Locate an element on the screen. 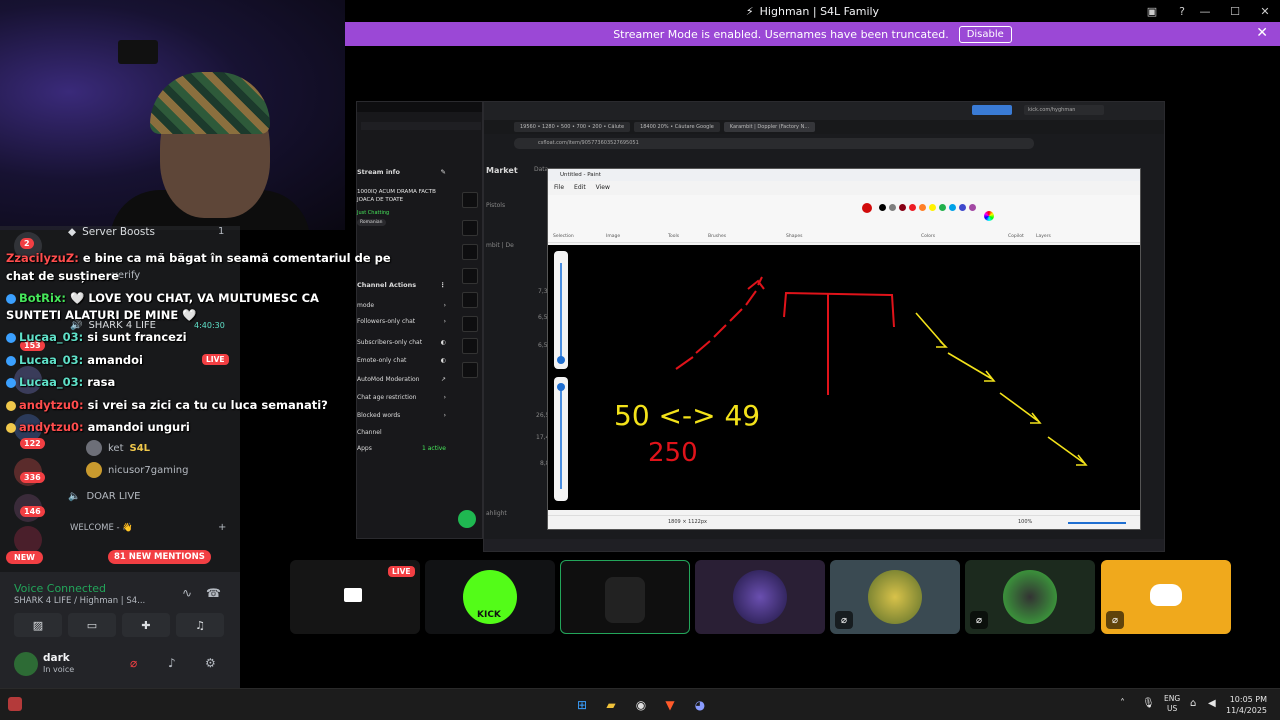 This screenshot has width=1280, height=720. headphones-icon: ♪ is located at coordinates (172, 663).